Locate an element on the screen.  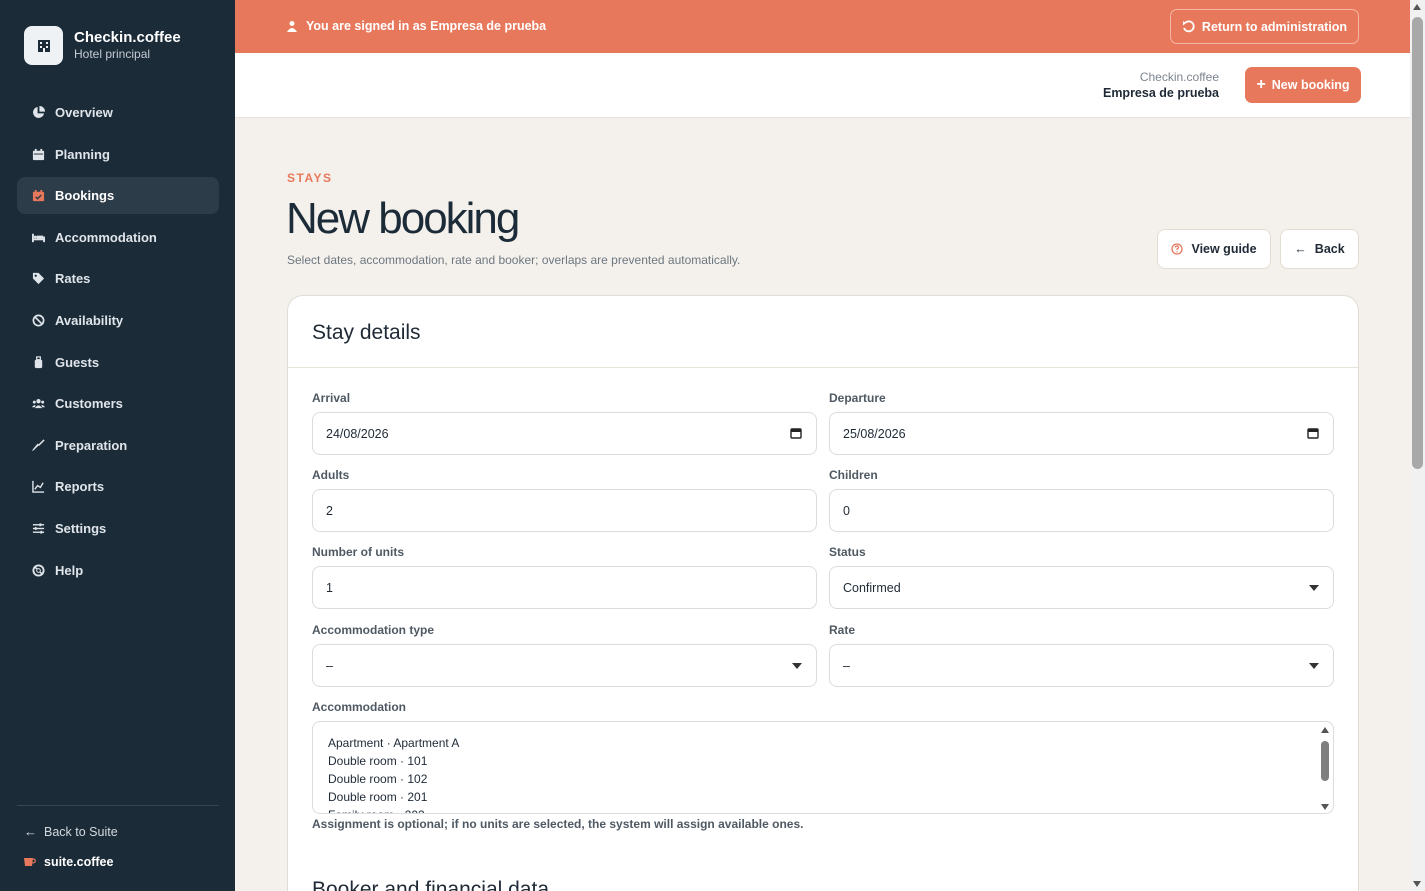
listbox-scrollbar is located at coordinates (1325, 768).